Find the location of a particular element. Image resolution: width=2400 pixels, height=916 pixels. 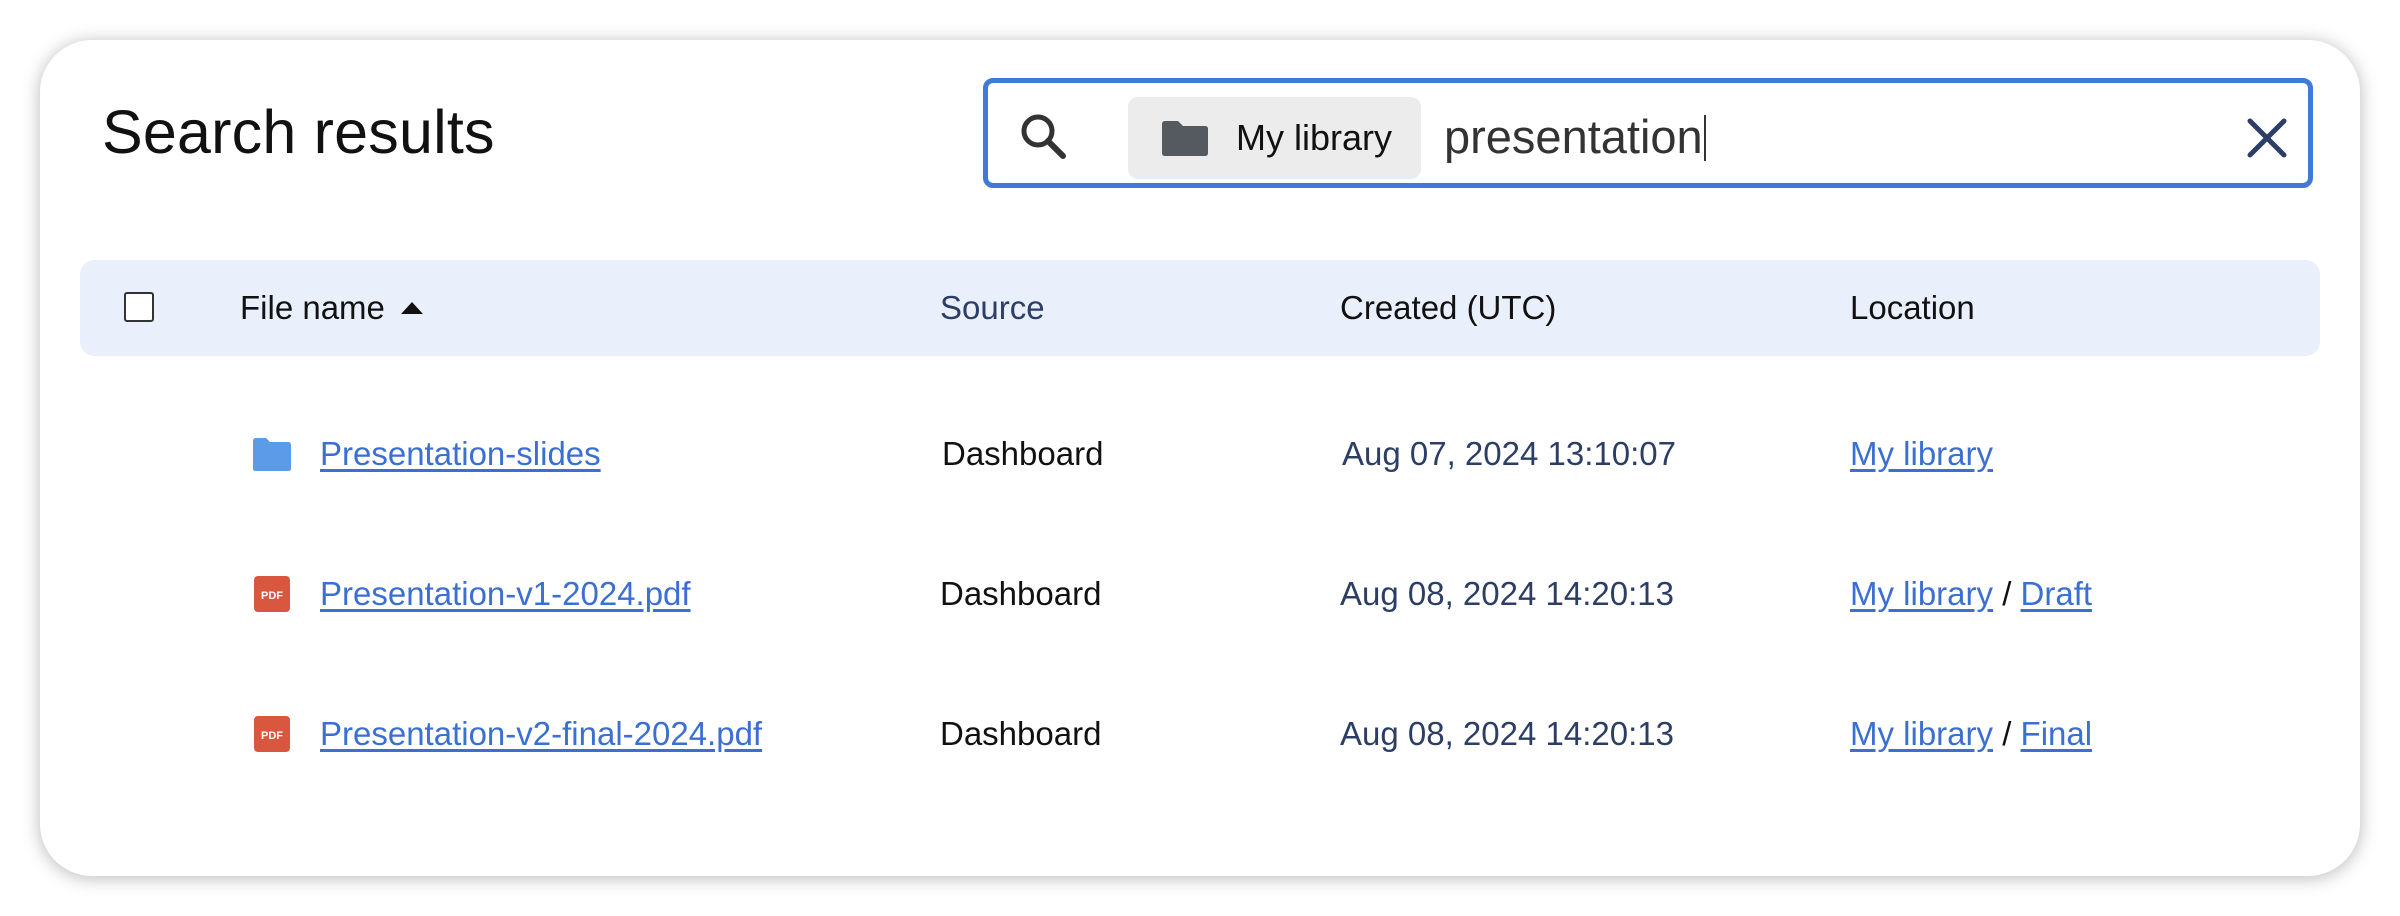

location-cell: My library / Draft is located at coordinates (1971, 594).